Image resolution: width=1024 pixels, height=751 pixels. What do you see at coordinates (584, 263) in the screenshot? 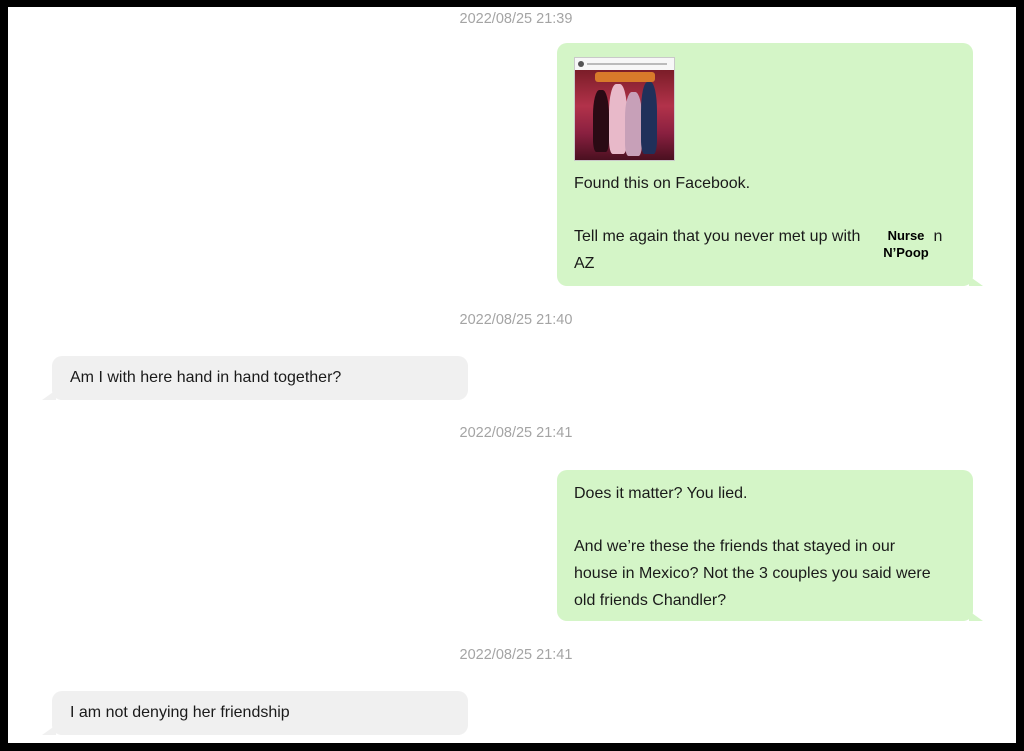
I see `message-text: AZ` at bounding box center [584, 263].